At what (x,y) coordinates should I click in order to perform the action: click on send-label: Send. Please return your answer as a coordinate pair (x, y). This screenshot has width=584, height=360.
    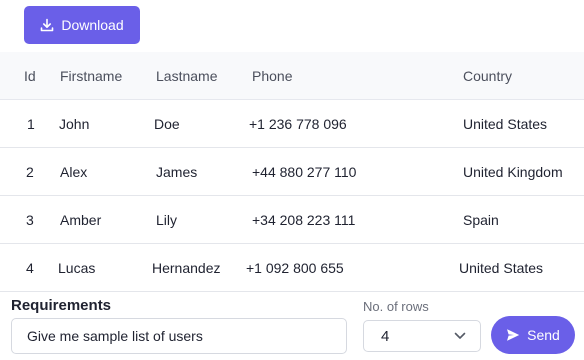
    Looking at the image, I should click on (543, 335).